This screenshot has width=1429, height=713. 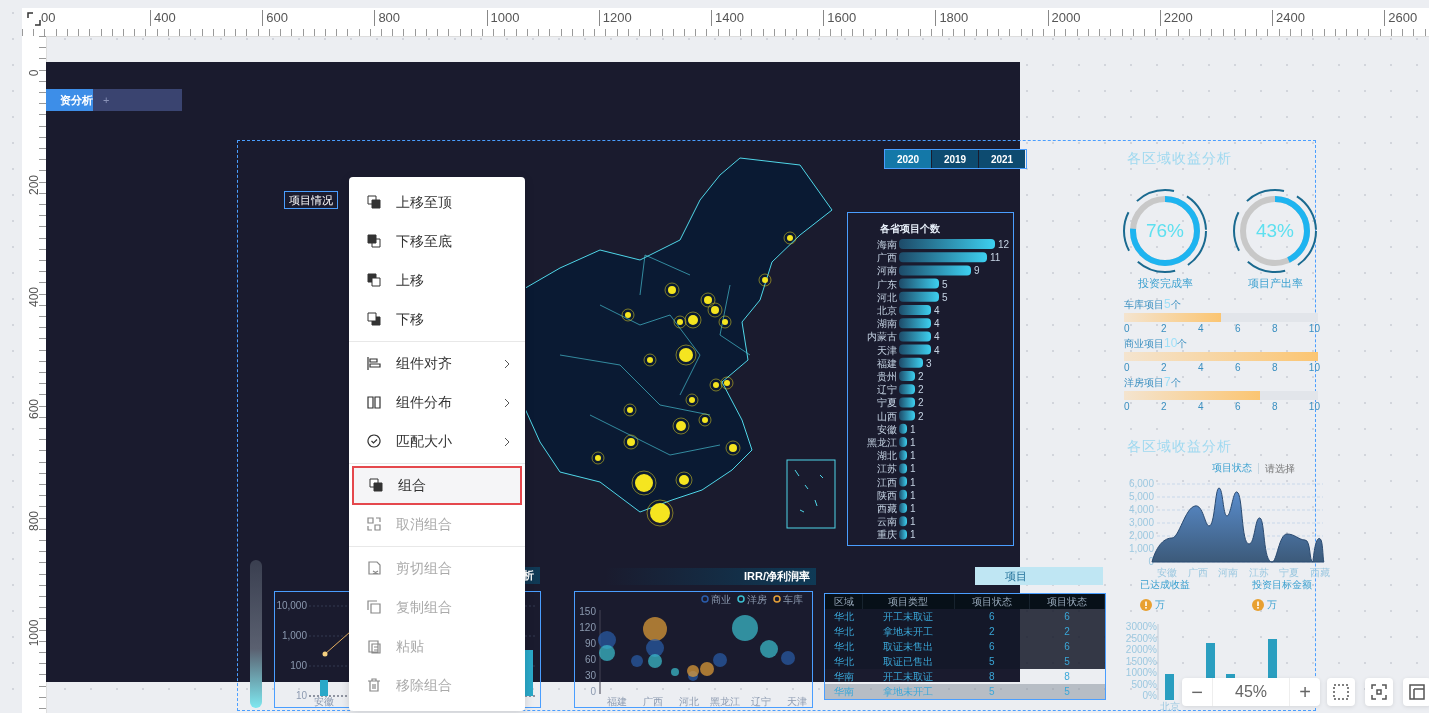 I want to click on table-cell: 2, so click(x=1067, y=631).